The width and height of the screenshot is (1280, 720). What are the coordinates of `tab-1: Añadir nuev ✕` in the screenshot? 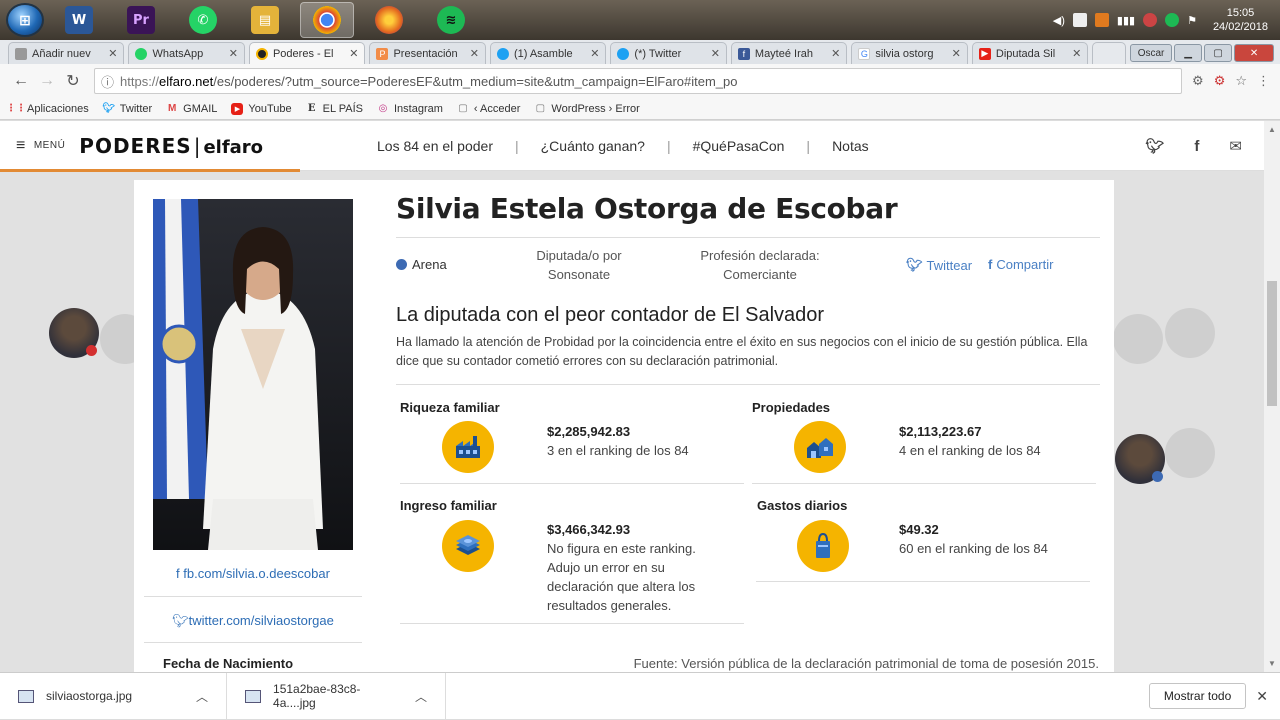 It's located at (66, 53).